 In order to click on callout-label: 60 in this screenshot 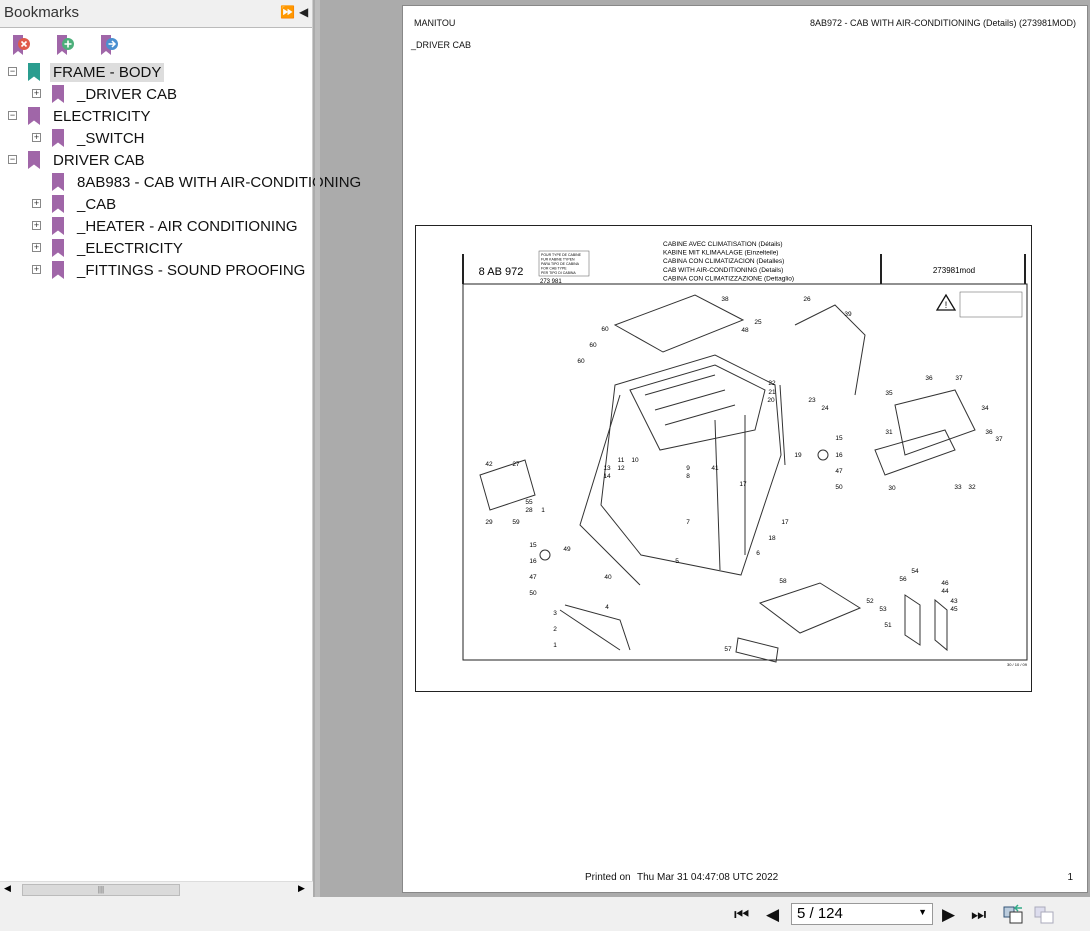, I will do `click(605, 329)`.